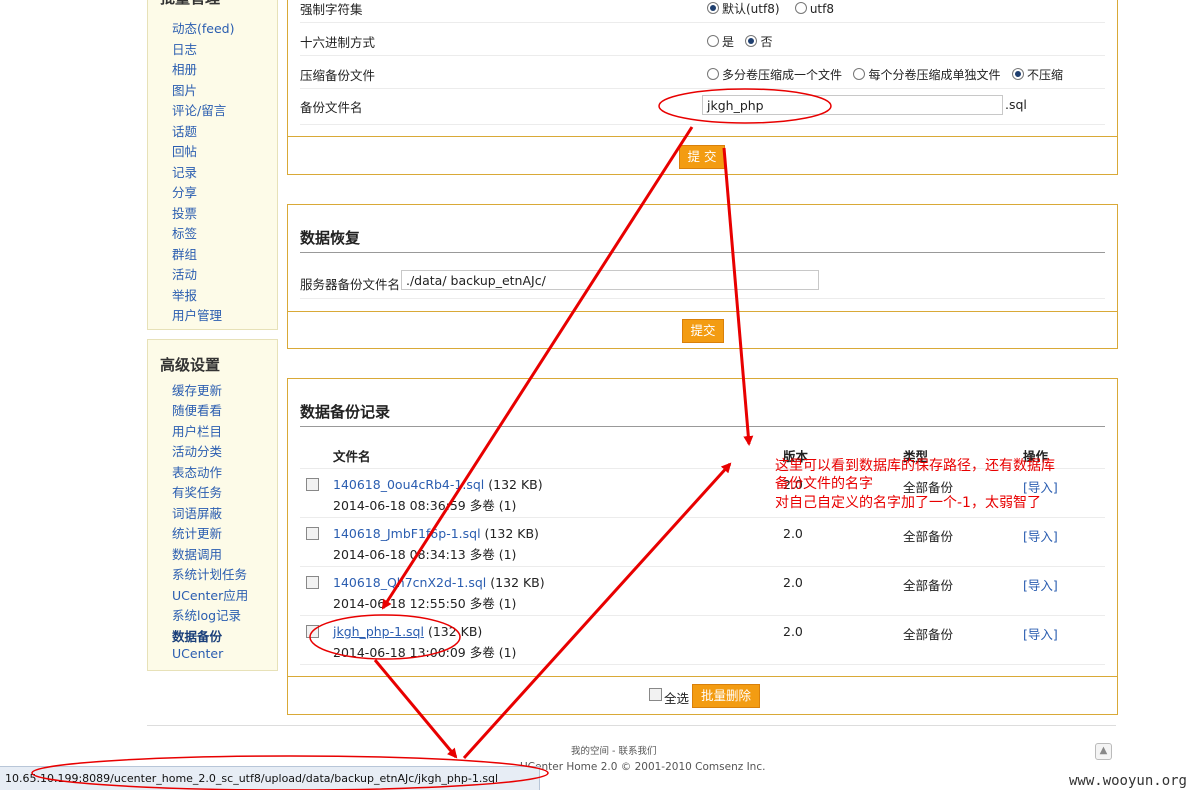  What do you see at coordinates (385, 637) in the screenshot?
I see `file-row-highlight-ellipse` at bounding box center [385, 637].